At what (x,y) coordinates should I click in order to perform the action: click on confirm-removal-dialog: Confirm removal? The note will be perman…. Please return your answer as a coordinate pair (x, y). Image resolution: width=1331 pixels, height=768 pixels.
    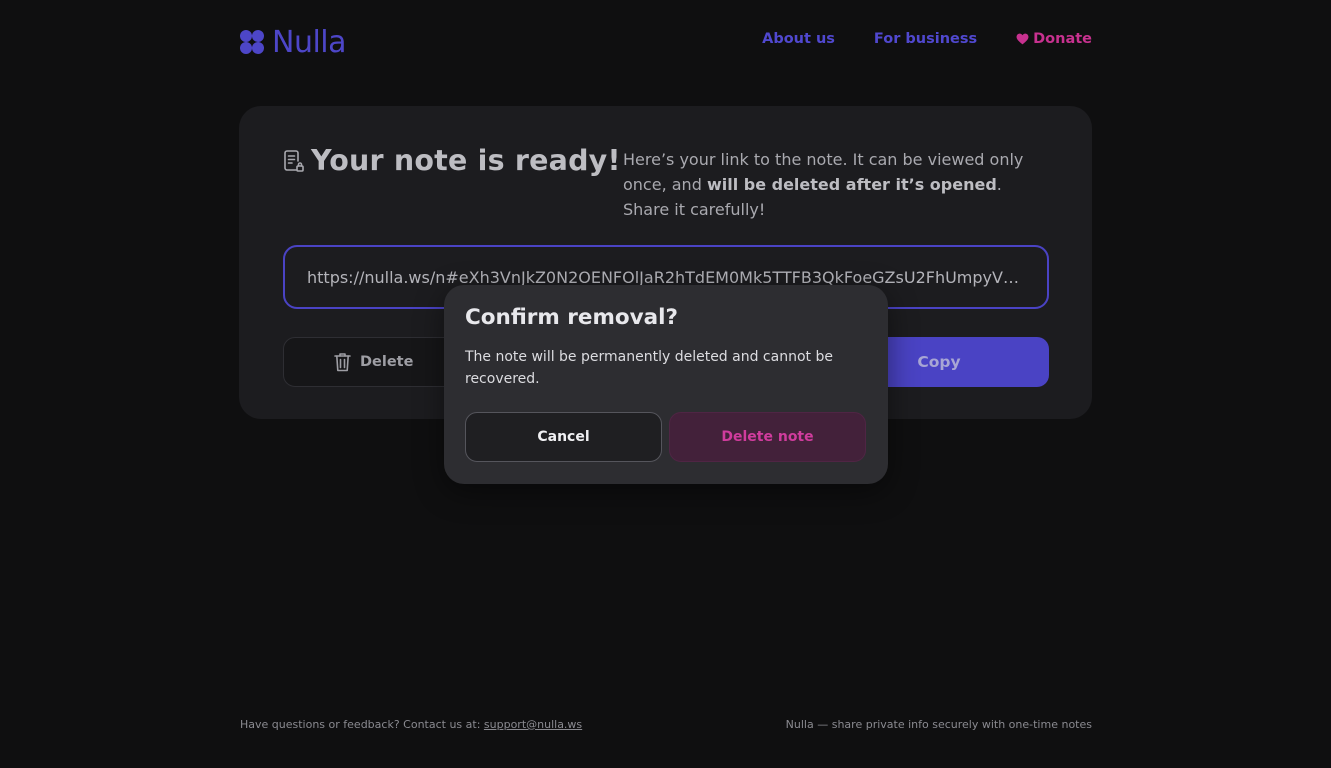
    Looking at the image, I should click on (666, 384).